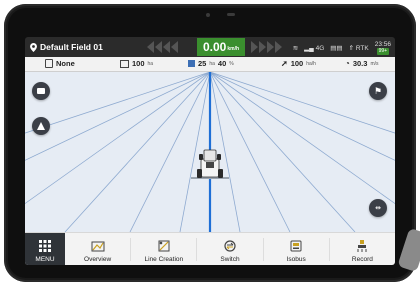 The height and width of the screenshot is (286, 420). I want to click on nav-overview: Overview, so click(97, 249).